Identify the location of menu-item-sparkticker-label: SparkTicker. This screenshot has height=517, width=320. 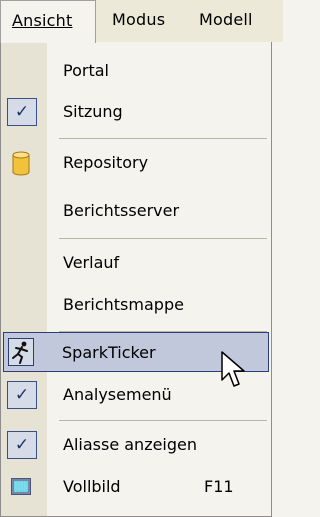
(109, 352).